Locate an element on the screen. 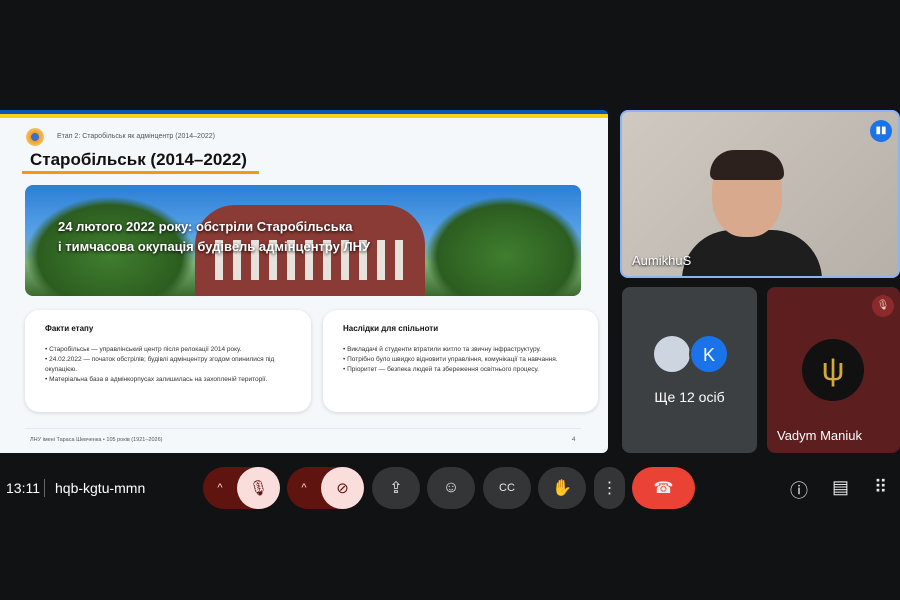 The width and height of the screenshot is (900, 600). audio-options-chevron-icon: ^ is located at coordinates (220, 488).